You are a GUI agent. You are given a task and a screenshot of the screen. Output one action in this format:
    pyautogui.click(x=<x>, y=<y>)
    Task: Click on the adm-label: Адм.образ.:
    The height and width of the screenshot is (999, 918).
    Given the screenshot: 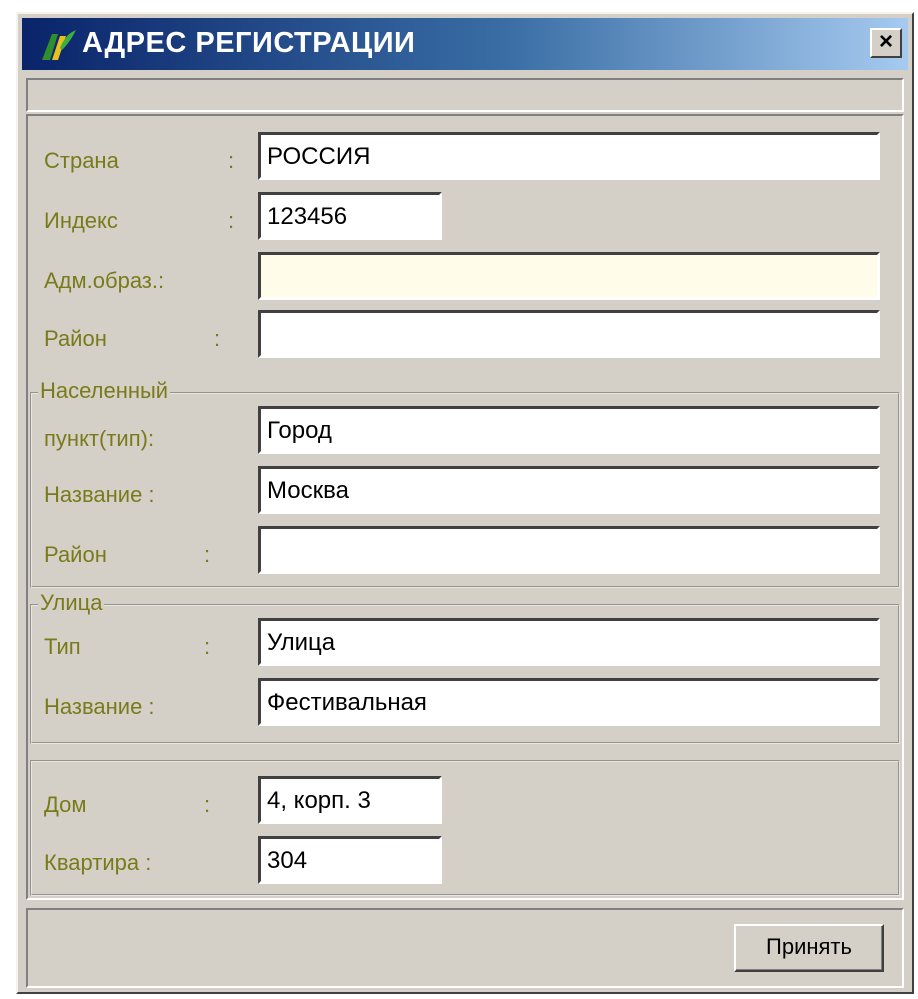 What is the action you would take?
    pyautogui.click(x=104, y=280)
    